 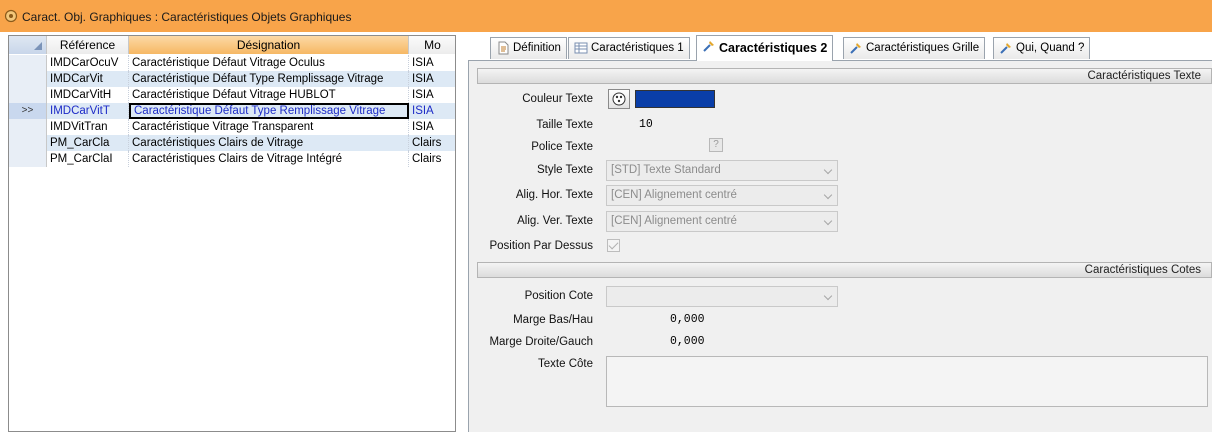 What do you see at coordinates (722, 296) in the screenshot?
I see `position-cote-select` at bounding box center [722, 296].